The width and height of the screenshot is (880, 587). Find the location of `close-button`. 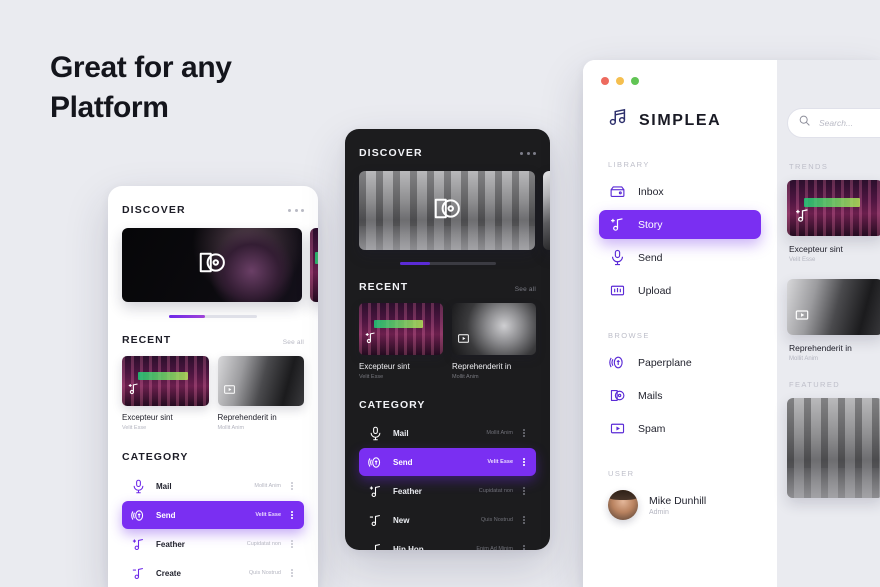

close-button is located at coordinates (605, 81).